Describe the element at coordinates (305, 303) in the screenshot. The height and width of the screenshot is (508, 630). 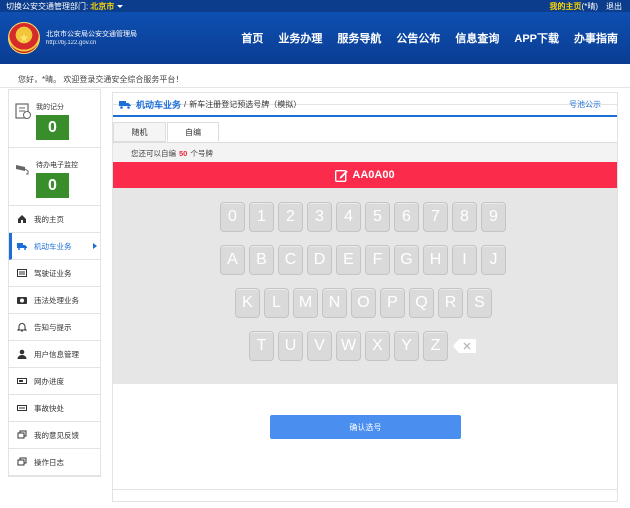
I see `key-m: M` at that location.